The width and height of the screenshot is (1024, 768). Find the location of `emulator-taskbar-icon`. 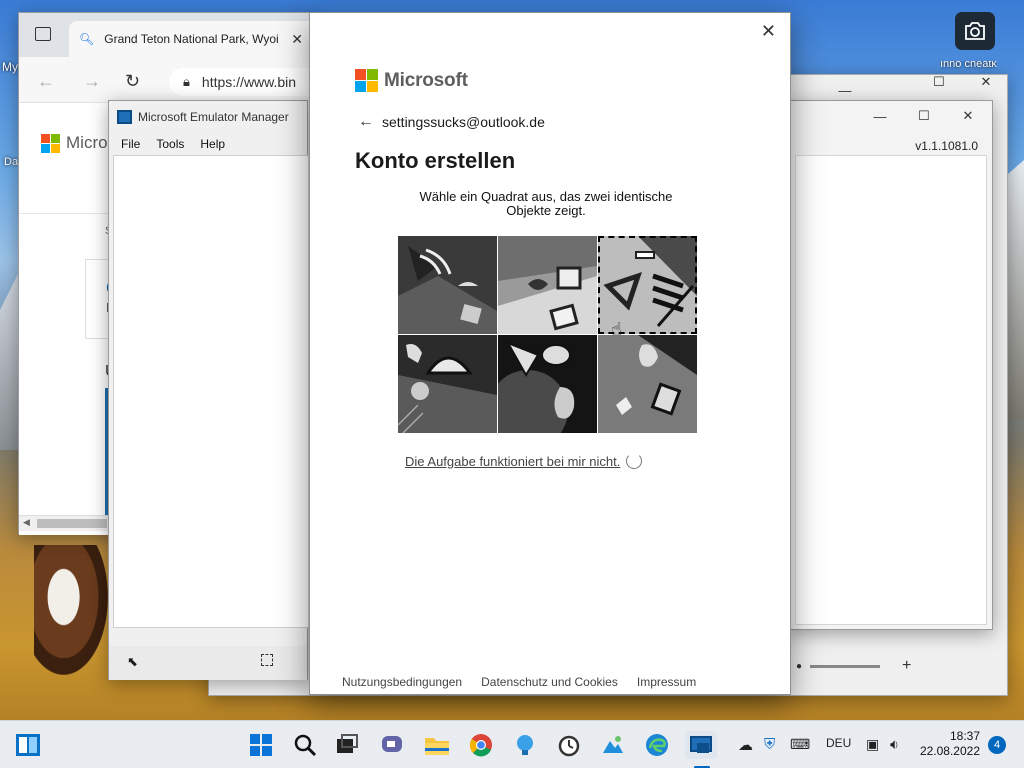

emulator-taskbar-icon is located at coordinates (701, 745).